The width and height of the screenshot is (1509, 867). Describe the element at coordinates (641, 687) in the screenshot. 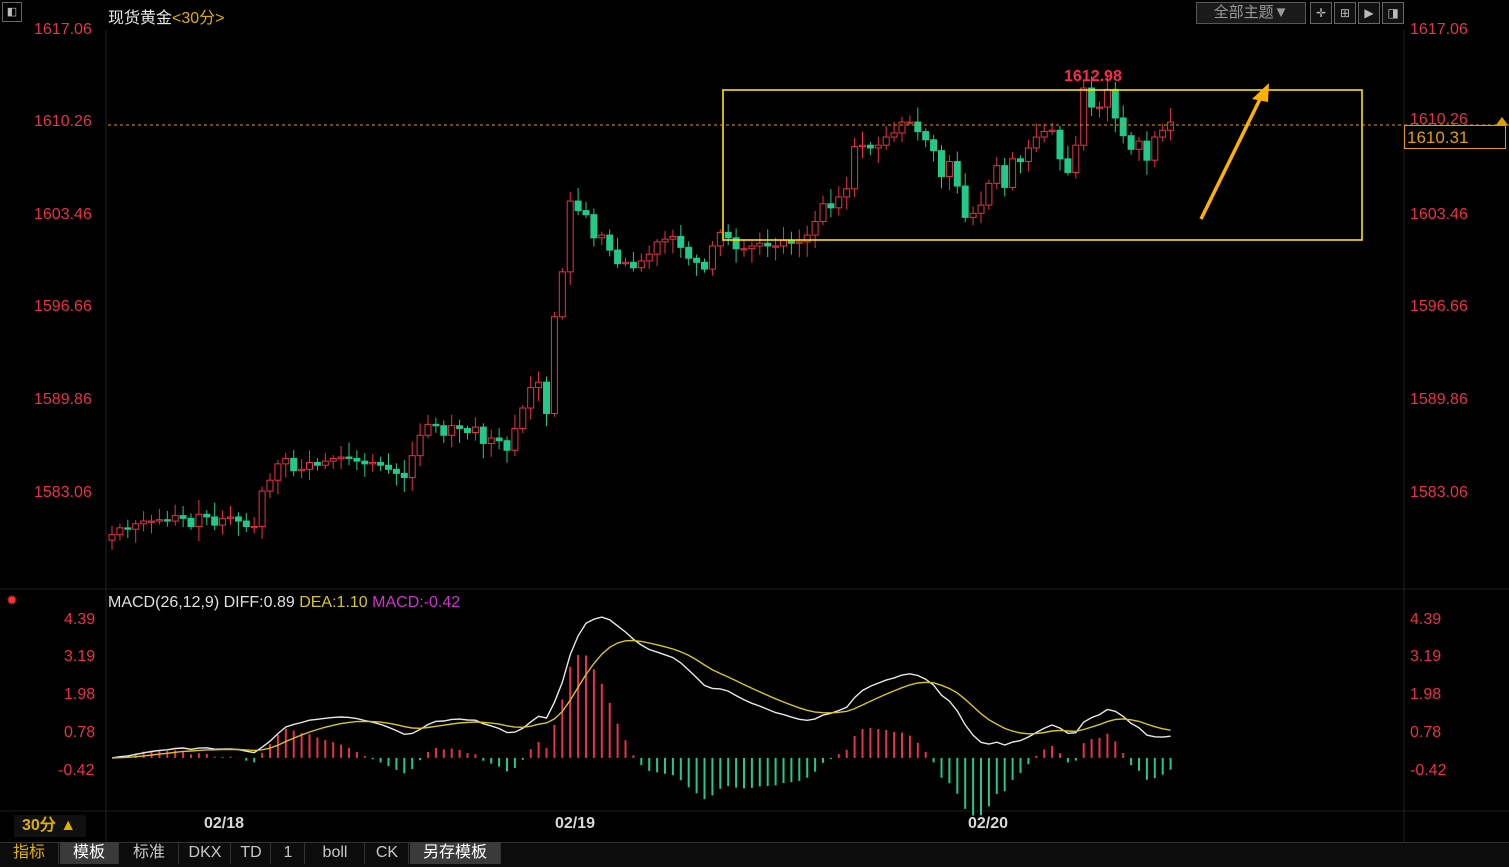

I see `diff-line` at that location.